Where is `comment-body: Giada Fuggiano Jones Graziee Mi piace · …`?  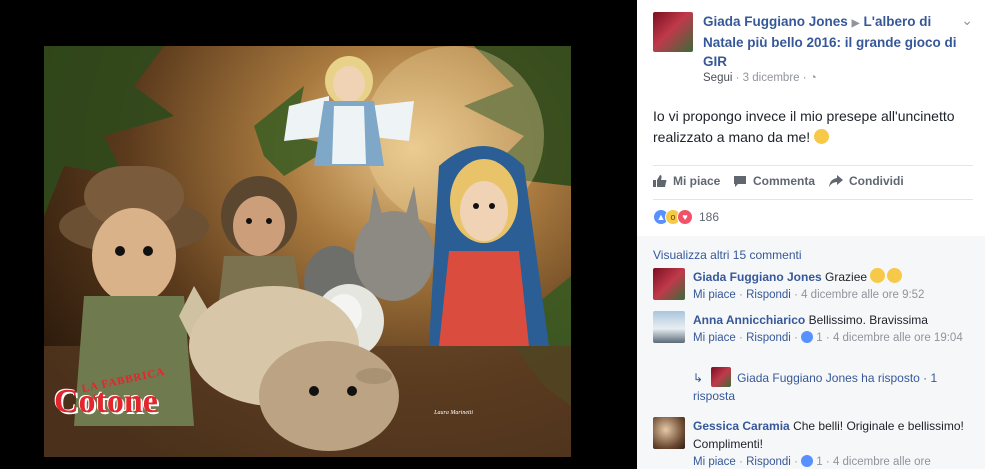 comment-body: Giada Fuggiano Jones Graziee Mi piace · … is located at coordinates (833, 286).